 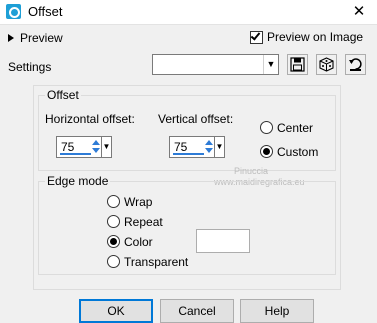 I want to click on horizontal-offset-stepper, so click(x=96, y=147).